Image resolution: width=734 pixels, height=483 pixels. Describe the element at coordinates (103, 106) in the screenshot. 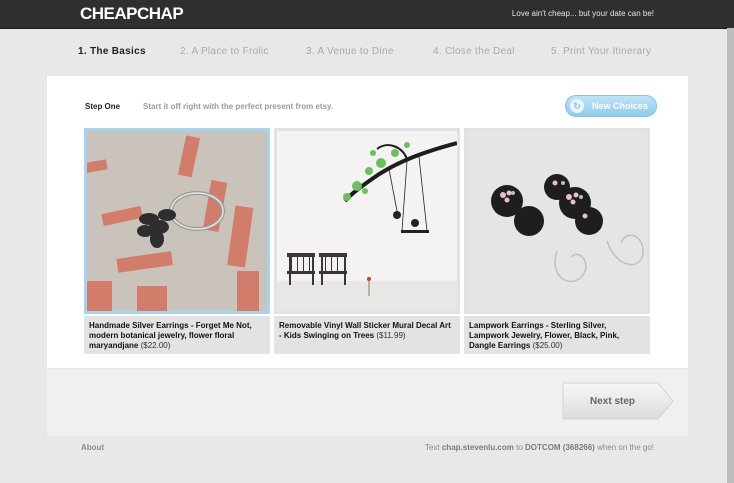

I see `step-label: Step One` at that location.